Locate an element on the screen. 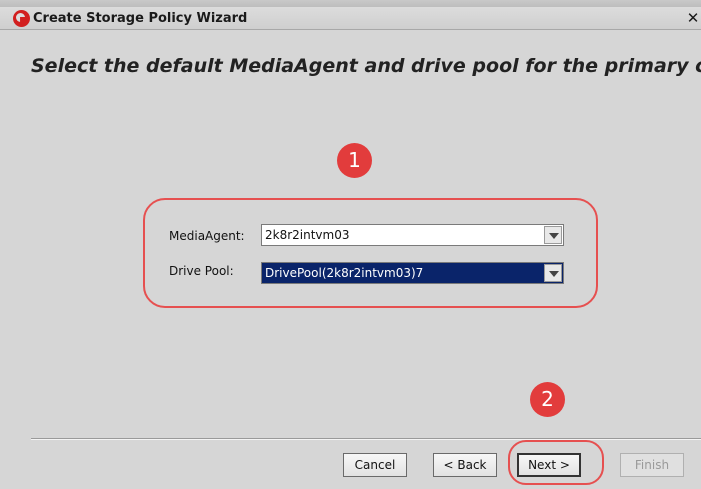 The image size is (701, 489). drivepool-label: Drive Pool: is located at coordinates (201, 271).